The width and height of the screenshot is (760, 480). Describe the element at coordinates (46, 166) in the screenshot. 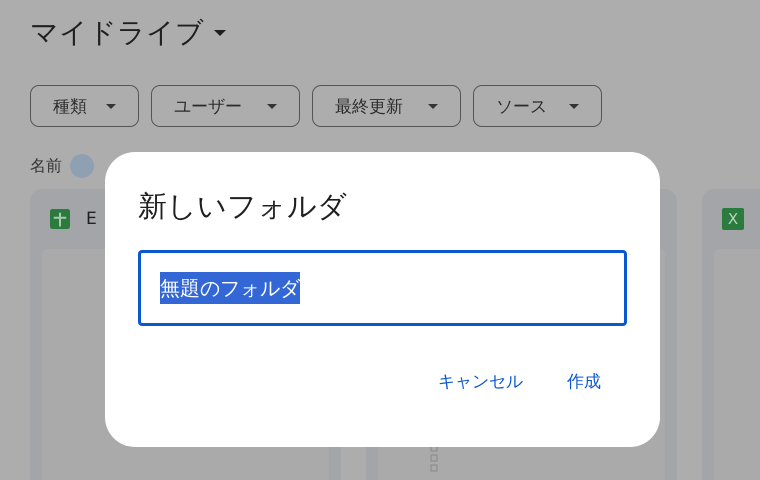

I see `sort-label: 名前` at that location.